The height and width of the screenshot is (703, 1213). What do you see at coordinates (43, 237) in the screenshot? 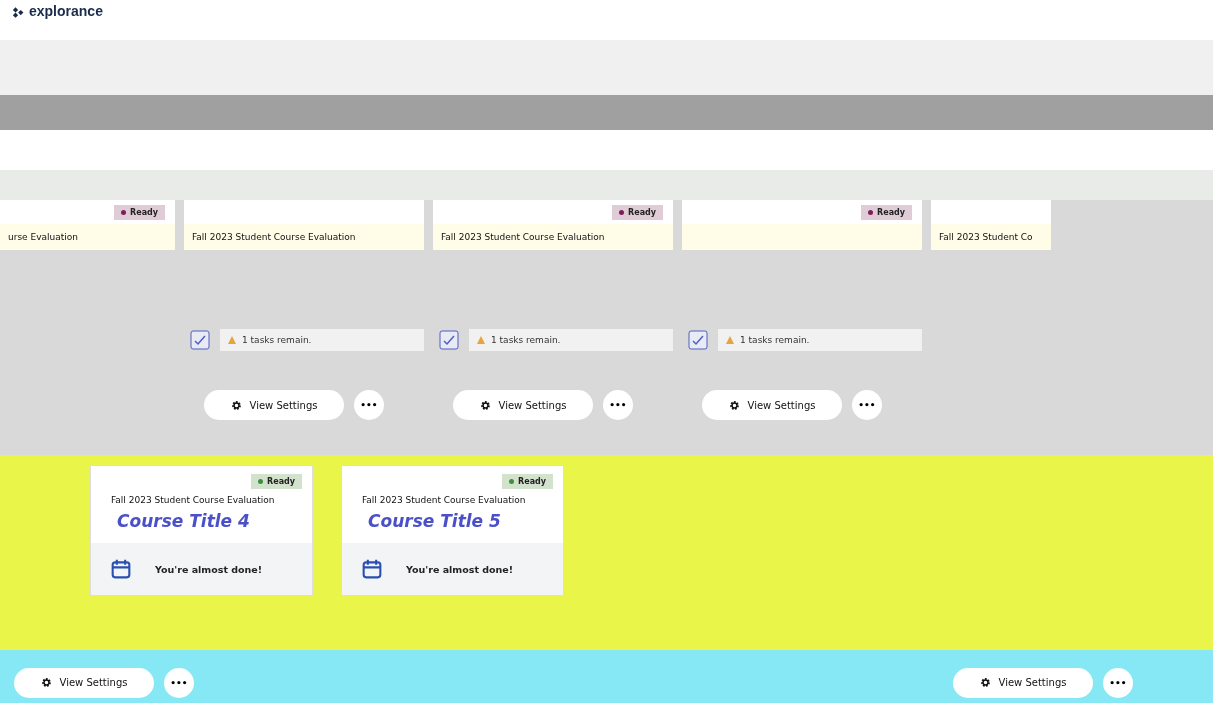
I see `survey-name: urse Evaluation` at bounding box center [43, 237].